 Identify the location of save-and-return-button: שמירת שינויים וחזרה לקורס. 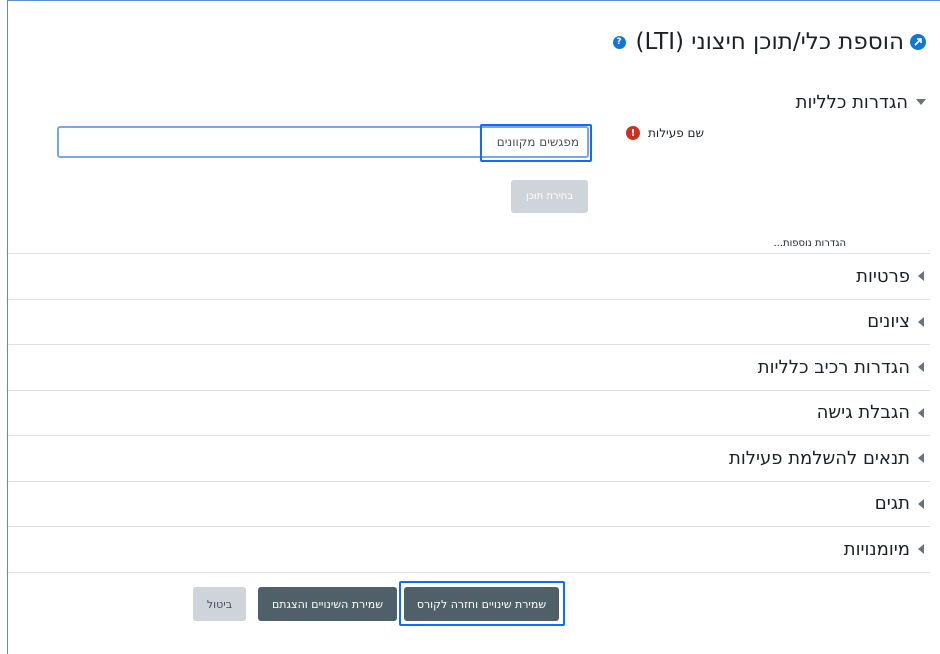
(481, 604).